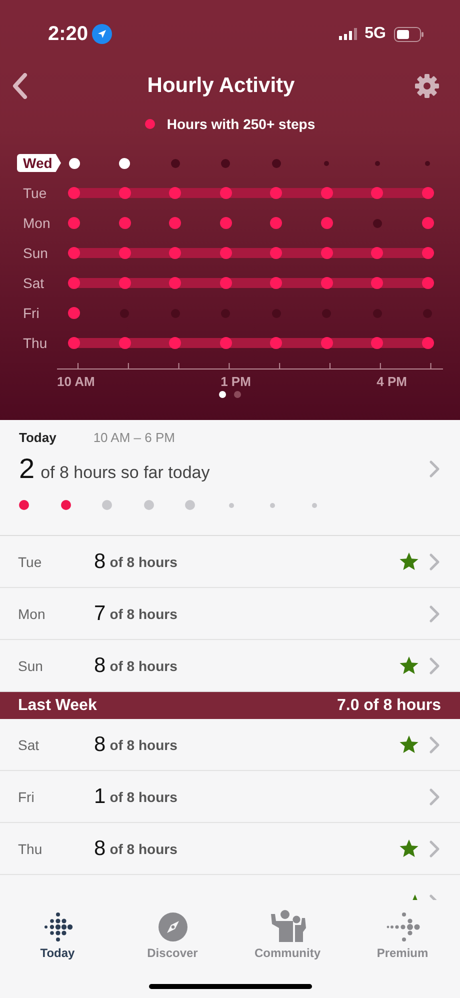 Image resolution: width=460 pixels, height=998 pixels. Describe the element at coordinates (347, 34) in the screenshot. I see `signal-icon` at that location.